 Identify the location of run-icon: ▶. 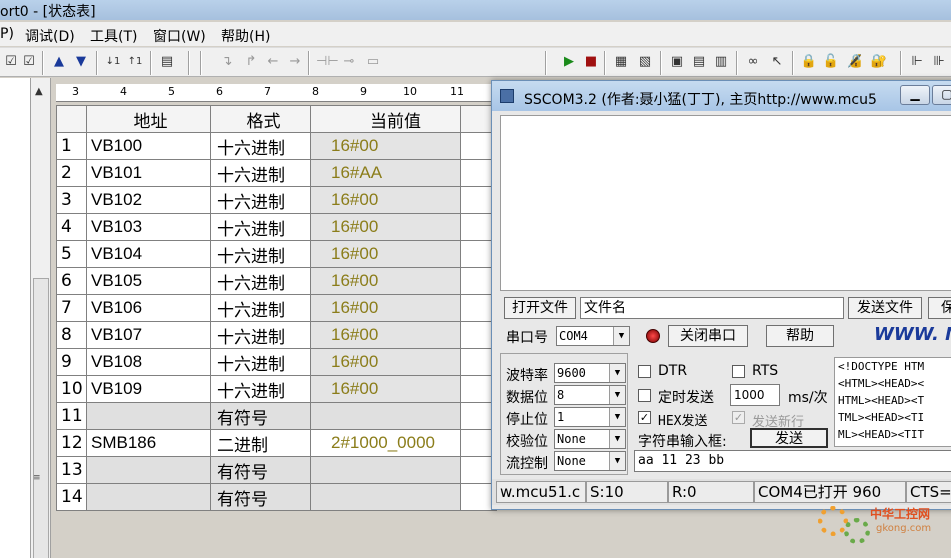
(569, 62).